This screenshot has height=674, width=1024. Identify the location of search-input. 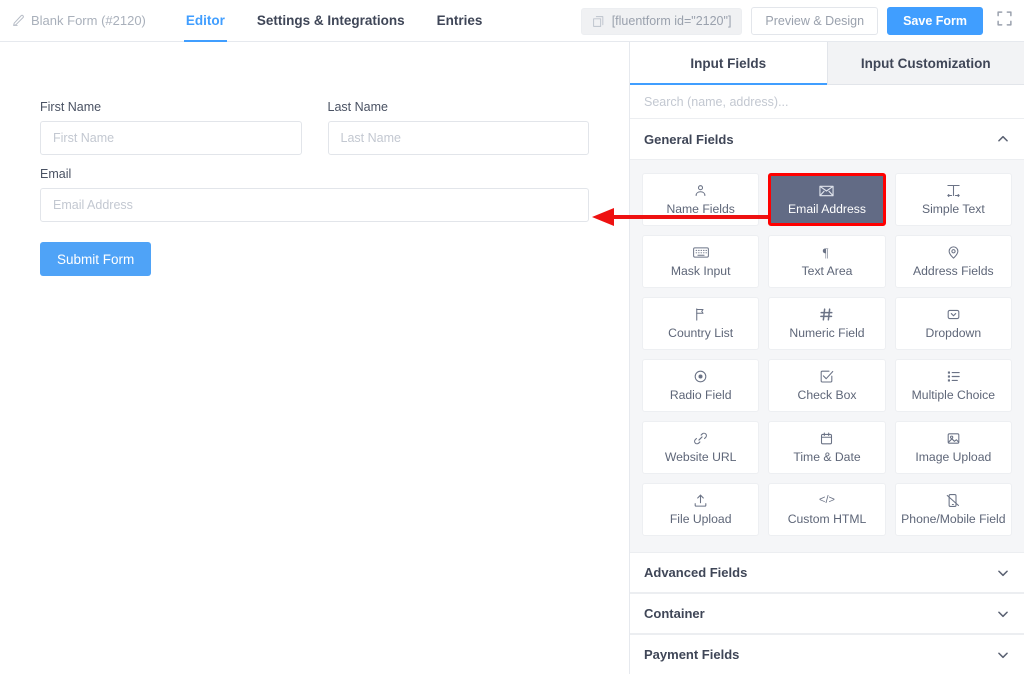
(827, 101).